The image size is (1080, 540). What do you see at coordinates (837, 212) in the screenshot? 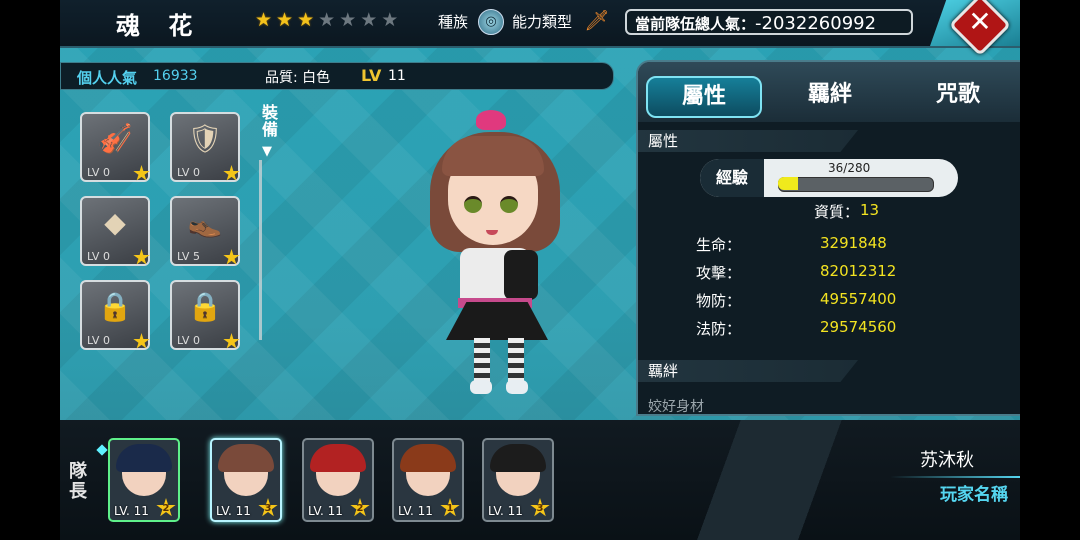
I see `aptitude-label: 資質：` at bounding box center [837, 212].